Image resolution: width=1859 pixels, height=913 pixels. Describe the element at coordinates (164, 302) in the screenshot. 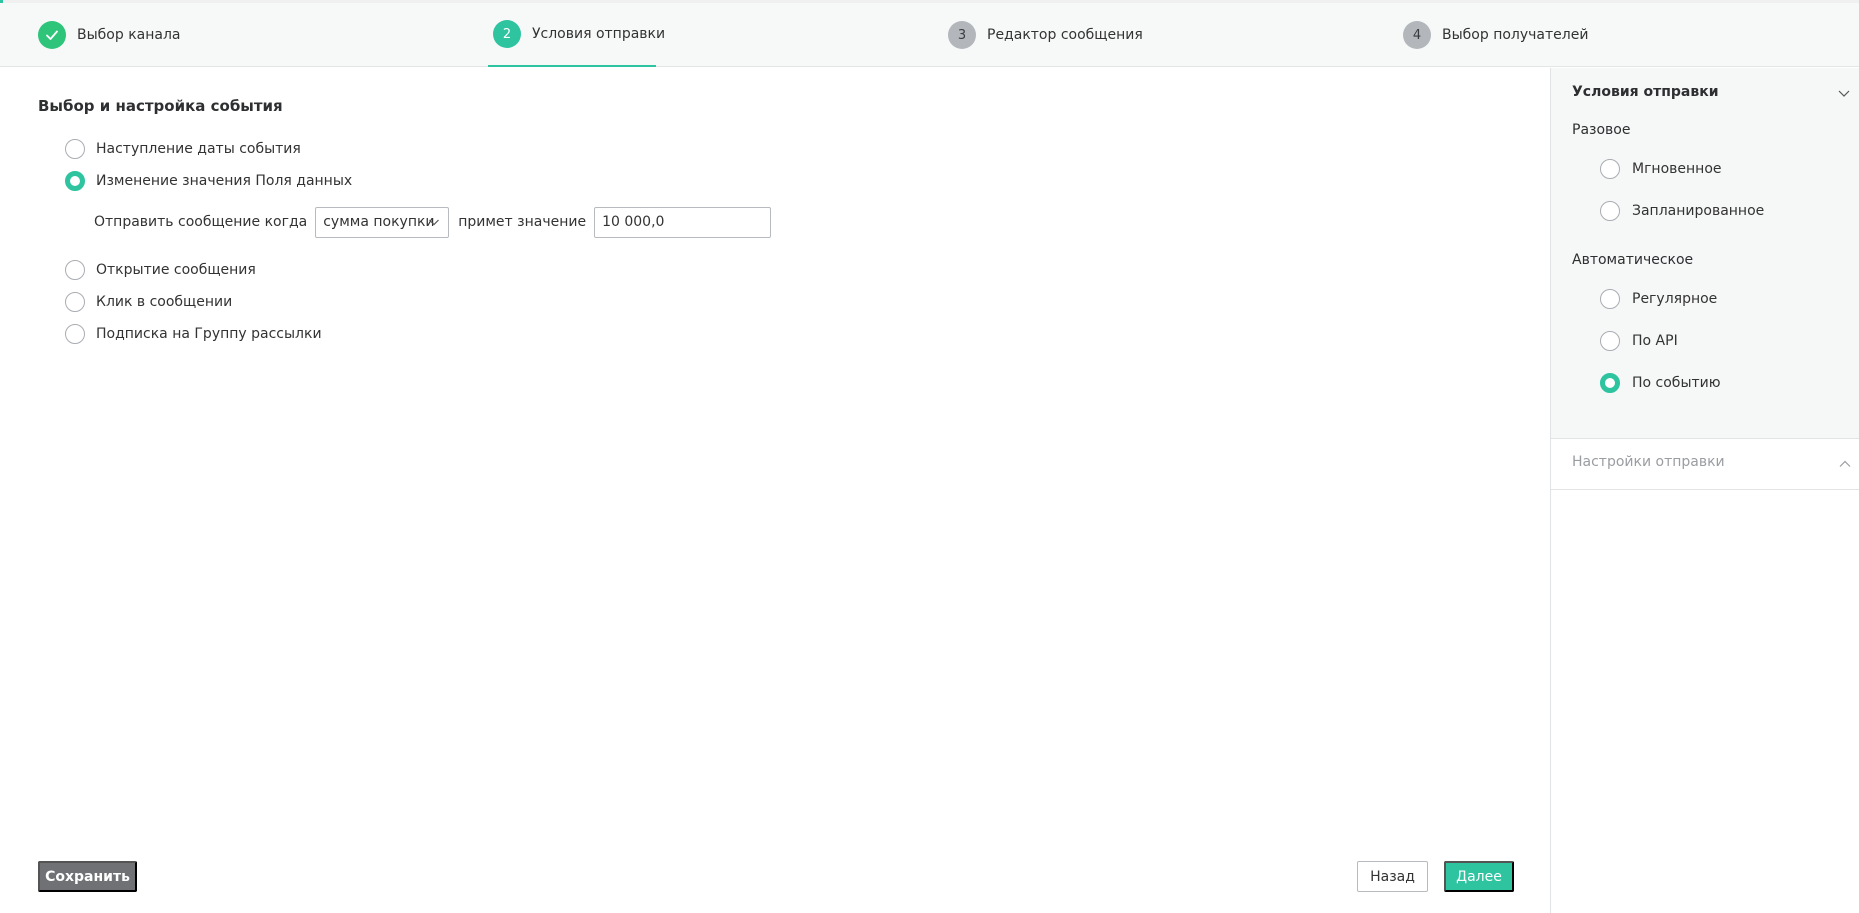

I see `radio-label: Клик в сообщении` at that location.